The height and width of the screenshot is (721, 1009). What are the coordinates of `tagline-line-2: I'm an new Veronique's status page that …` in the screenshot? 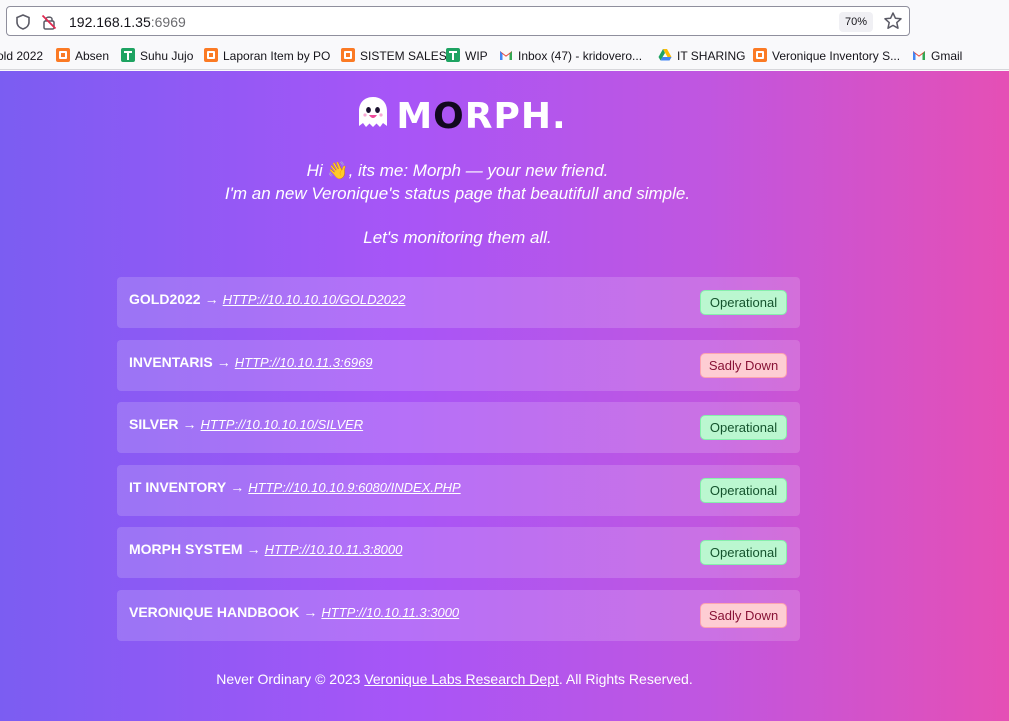 It's located at (457, 193).